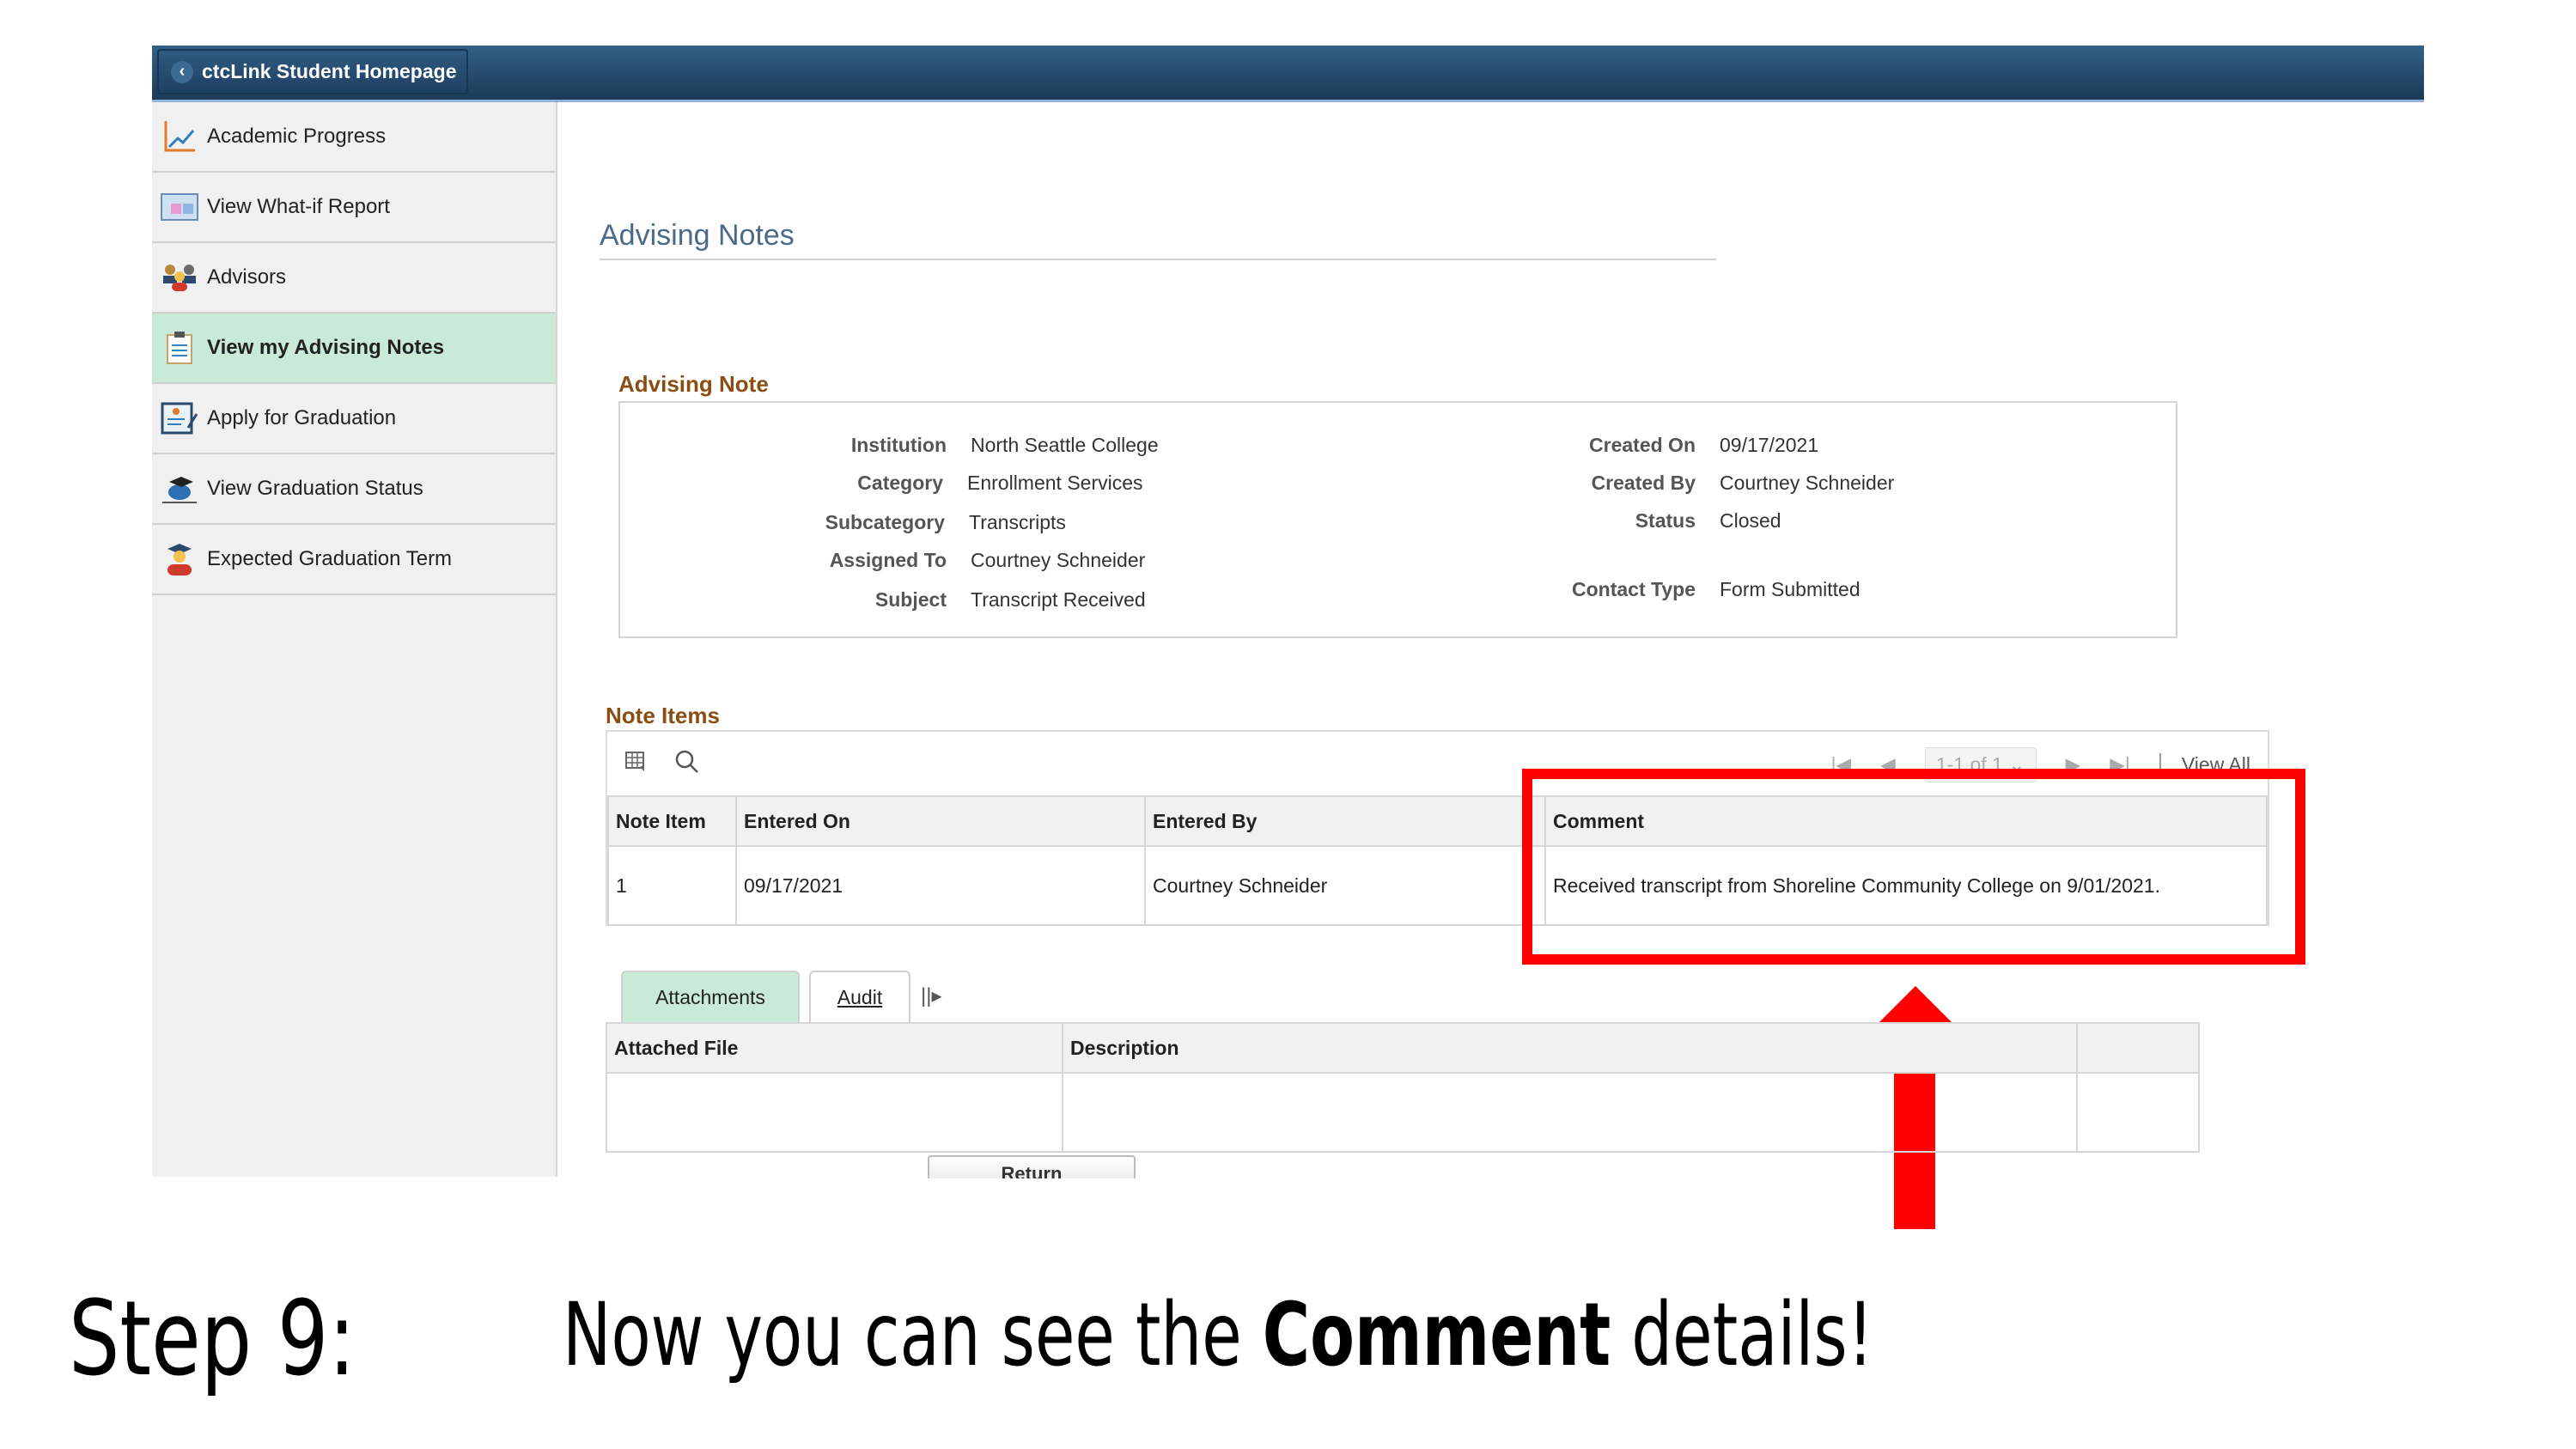 The width and height of the screenshot is (2576, 1449). Describe the element at coordinates (179, 348) in the screenshot. I see `clipboard-icon` at that location.